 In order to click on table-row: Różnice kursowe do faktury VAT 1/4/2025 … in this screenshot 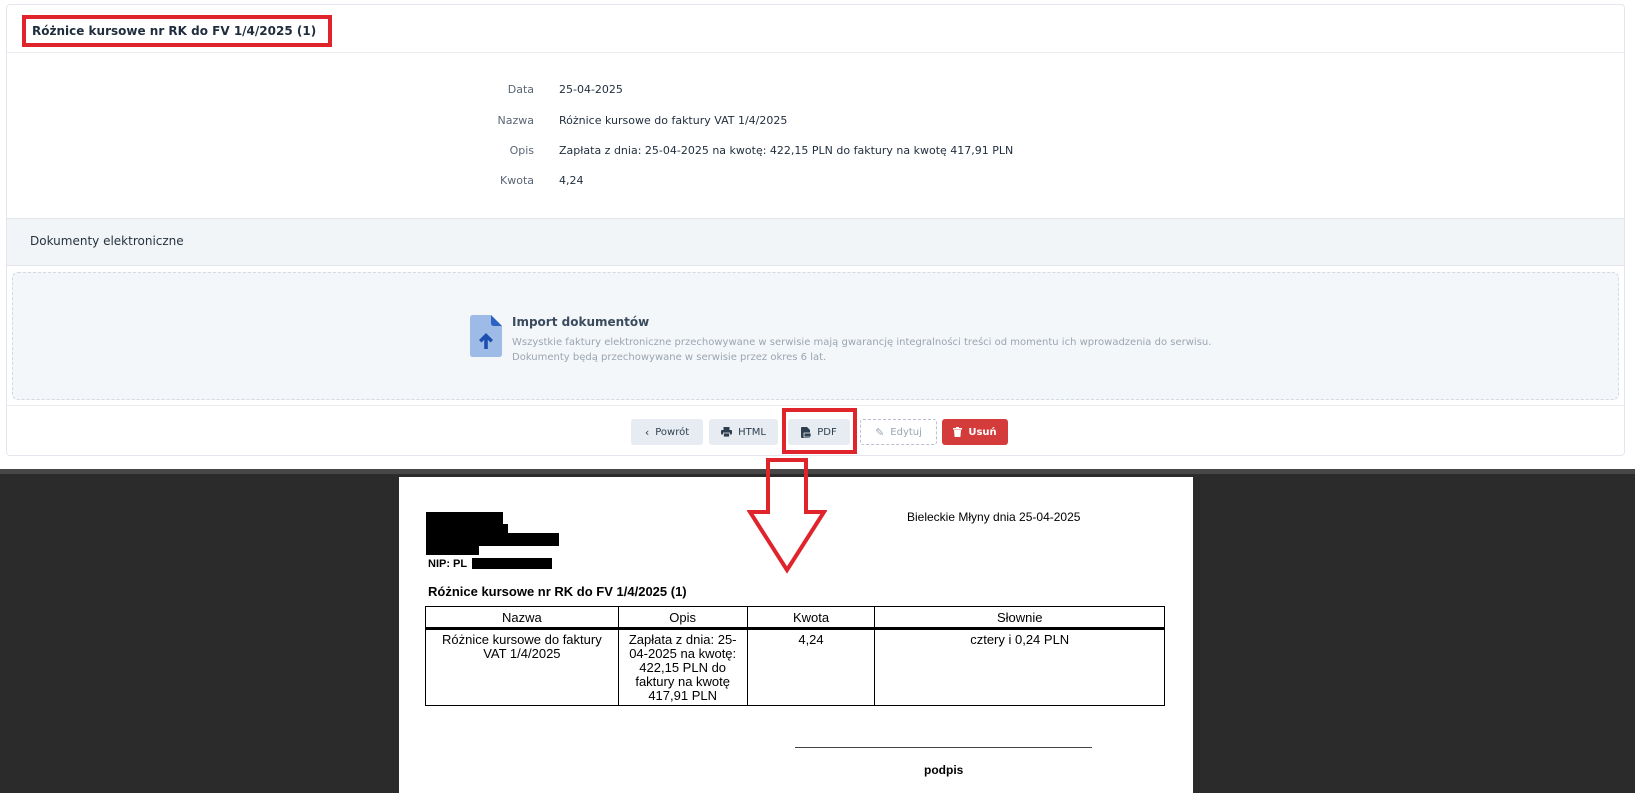, I will do `click(795, 667)`.